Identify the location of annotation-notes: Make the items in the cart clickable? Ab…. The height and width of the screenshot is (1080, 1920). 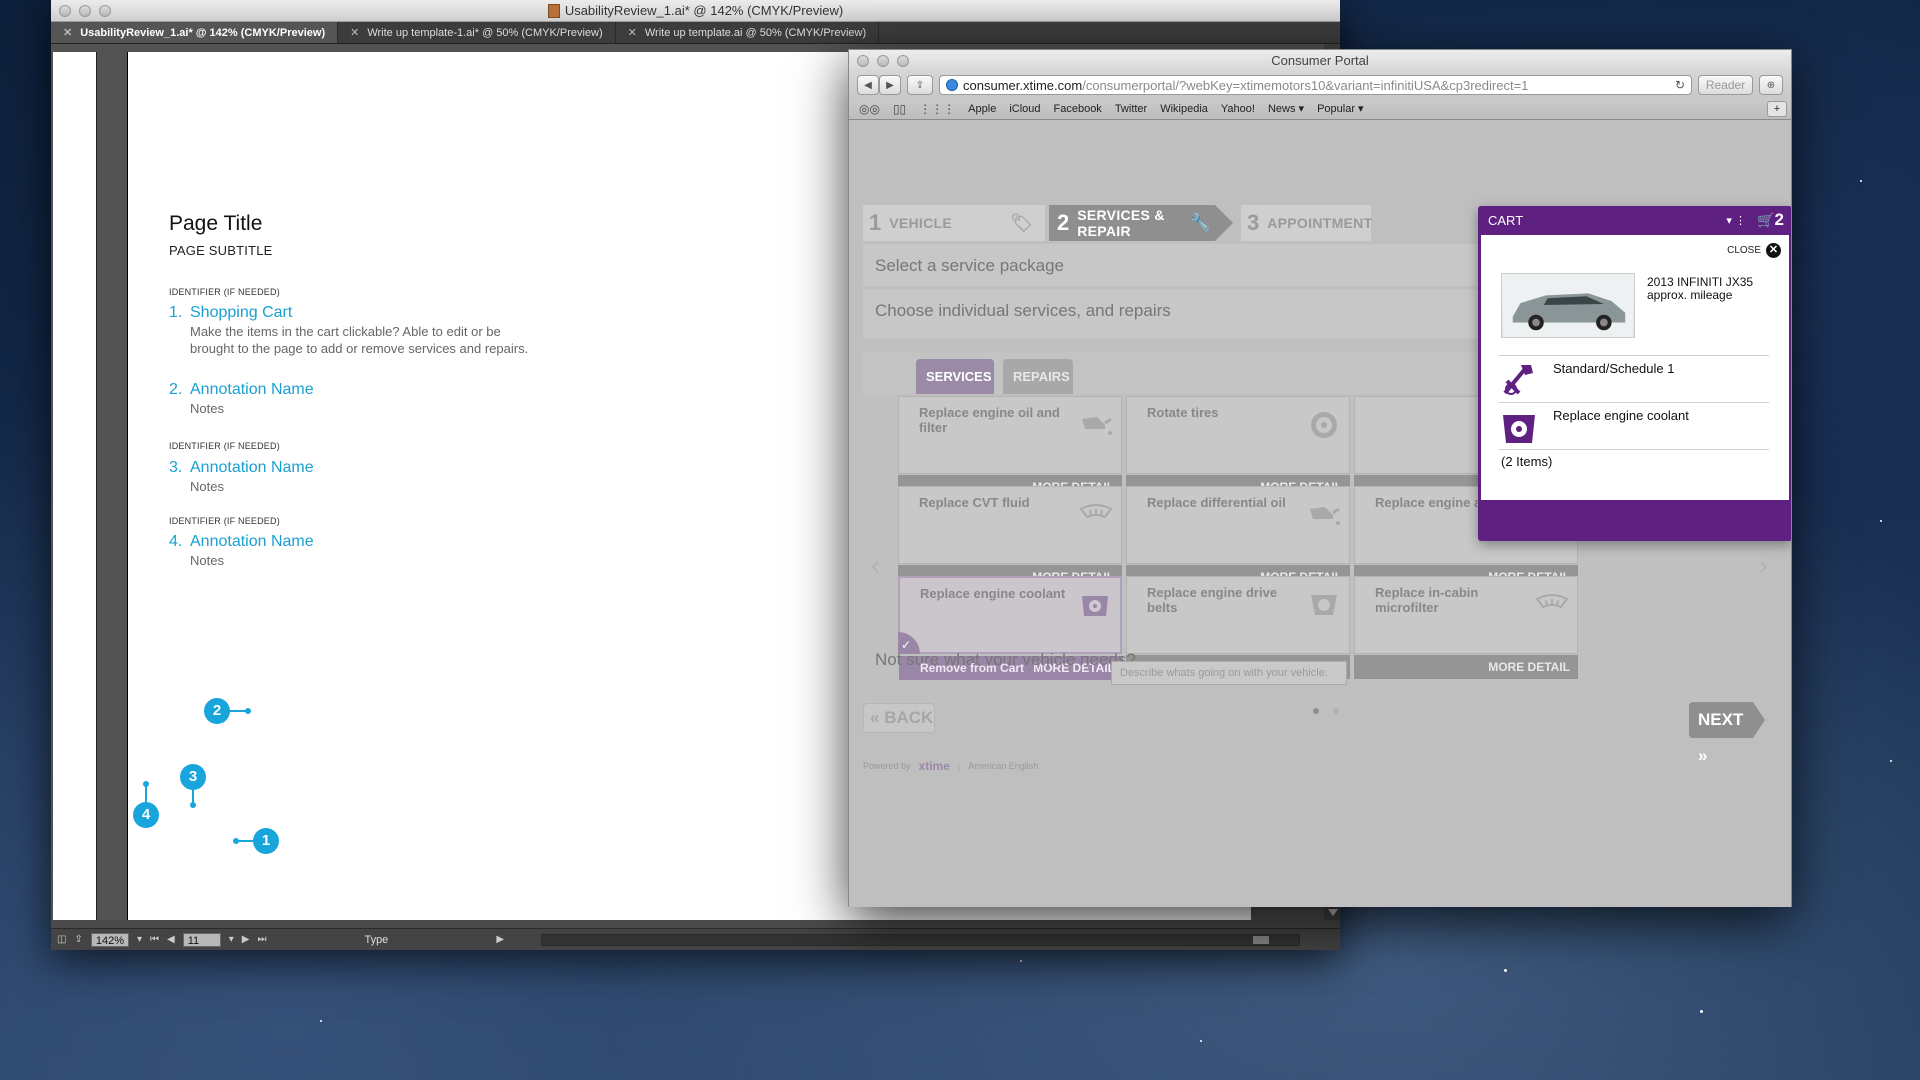
(365, 340).